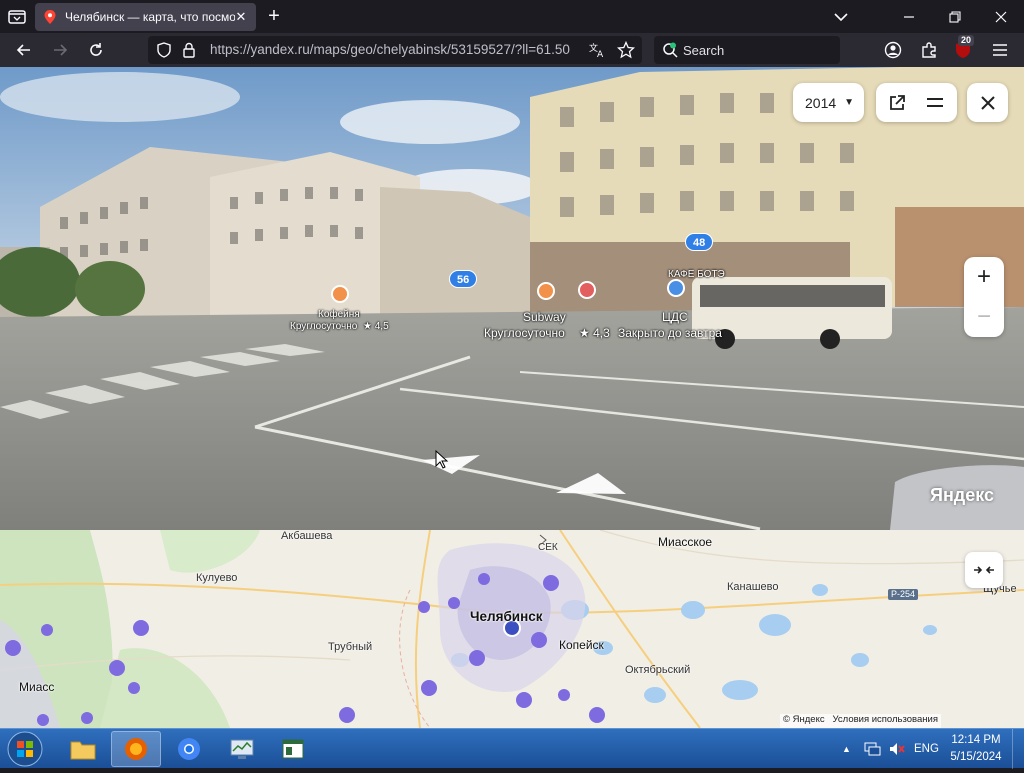 Image resolution: width=1024 pixels, height=773 pixels. Describe the element at coordinates (821, 102) in the screenshot. I see `panorama-year-value: 2014` at that location.